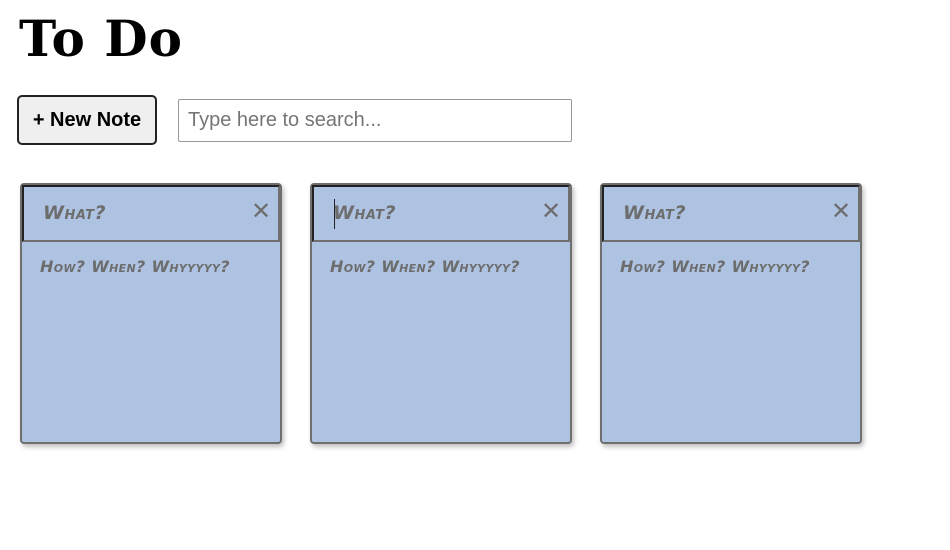 This screenshot has width=950, height=550. I want to click on page-title: To Do, so click(101, 38).